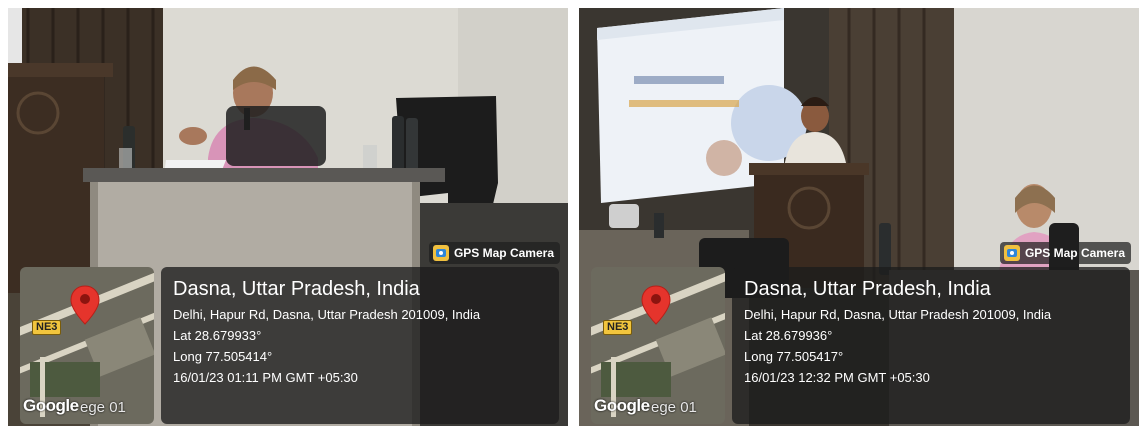 This screenshot has width=1140, height=432. Describe the element at coordinates (794, 356) in the screenshot. I see `location-longitude: Long 77.505417°` at that location.